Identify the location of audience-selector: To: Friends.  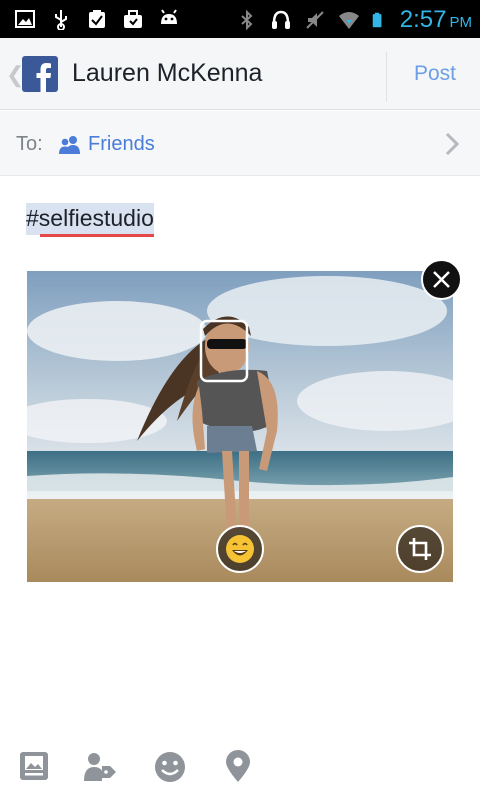
(240, 143).